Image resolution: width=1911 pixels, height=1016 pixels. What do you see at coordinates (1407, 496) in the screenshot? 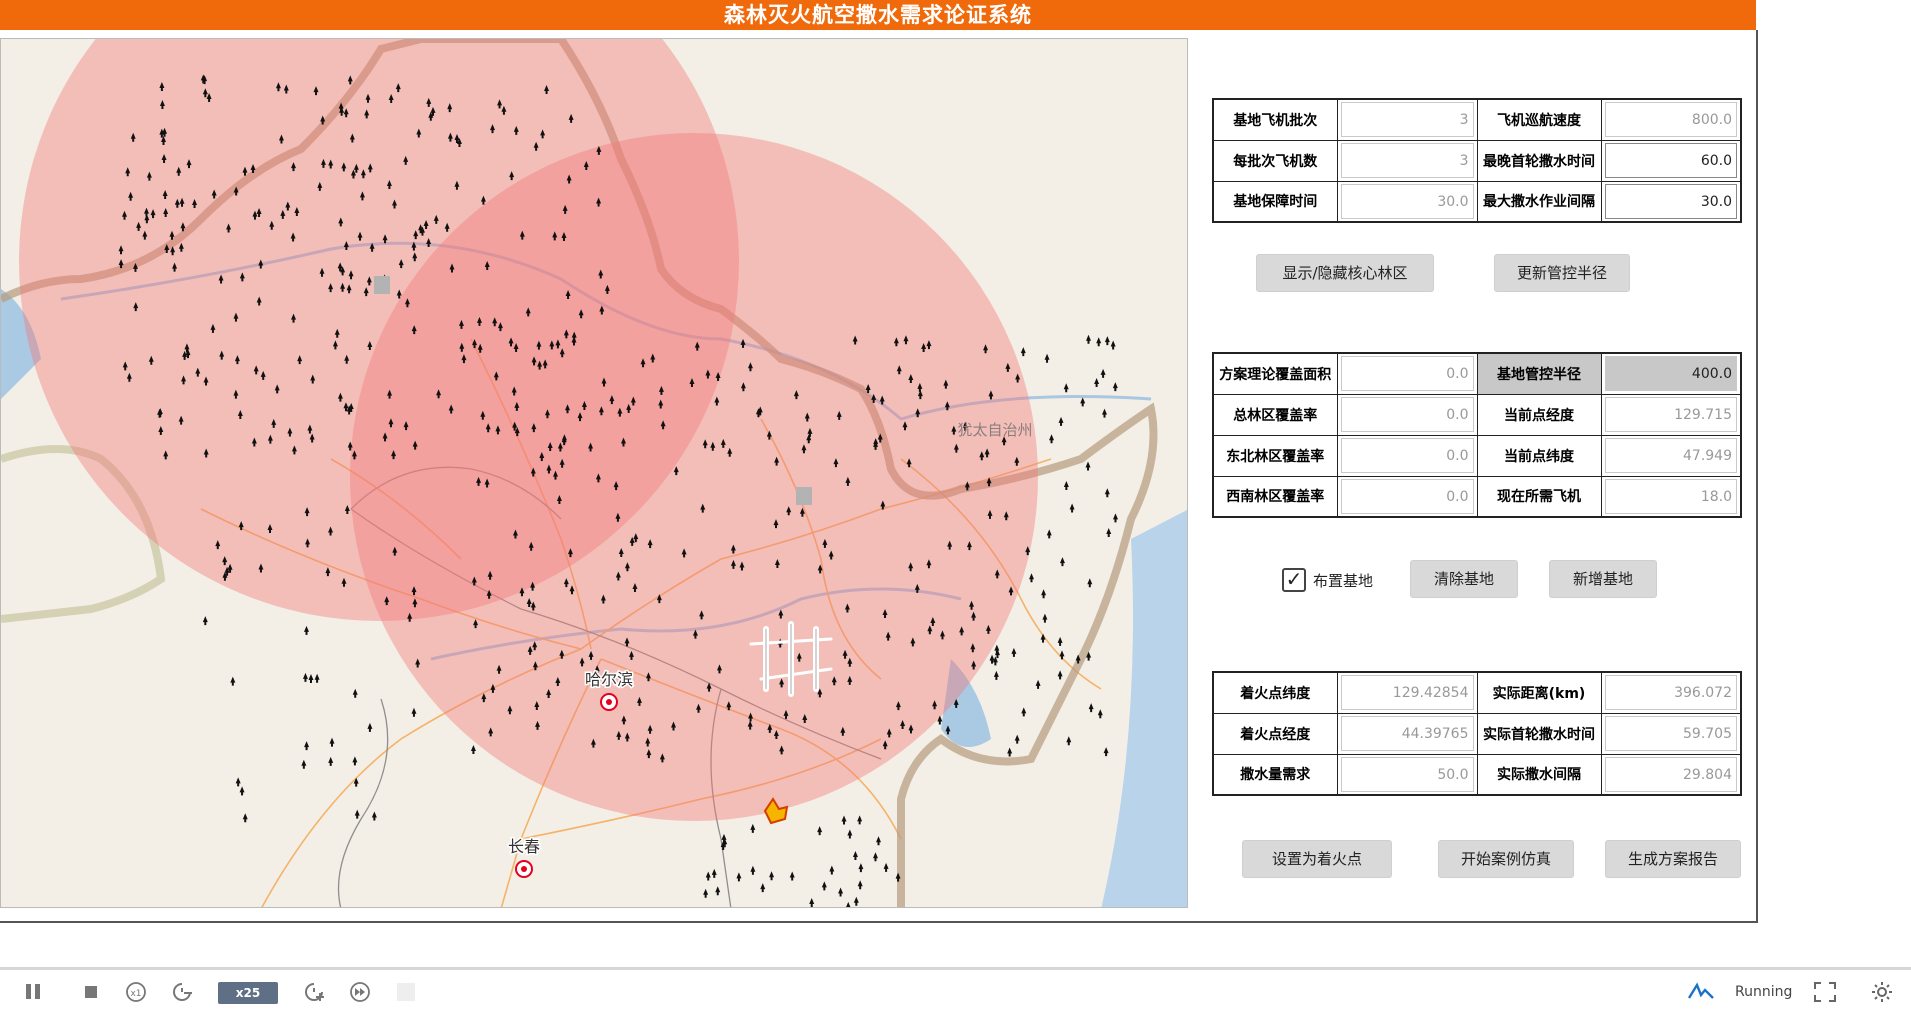
I see `value-sw-coverage: 0.0` at bounding box center [1407, 496].